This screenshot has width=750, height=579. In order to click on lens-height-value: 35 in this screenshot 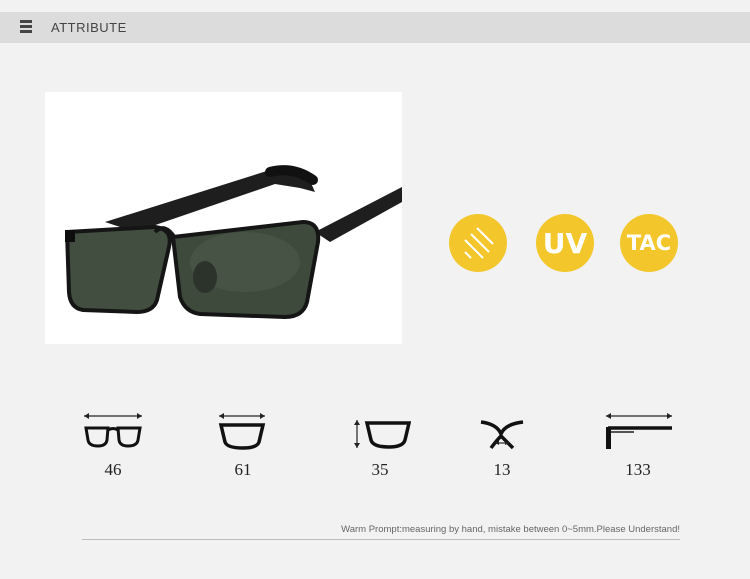, I will do `click(380, 469)`.